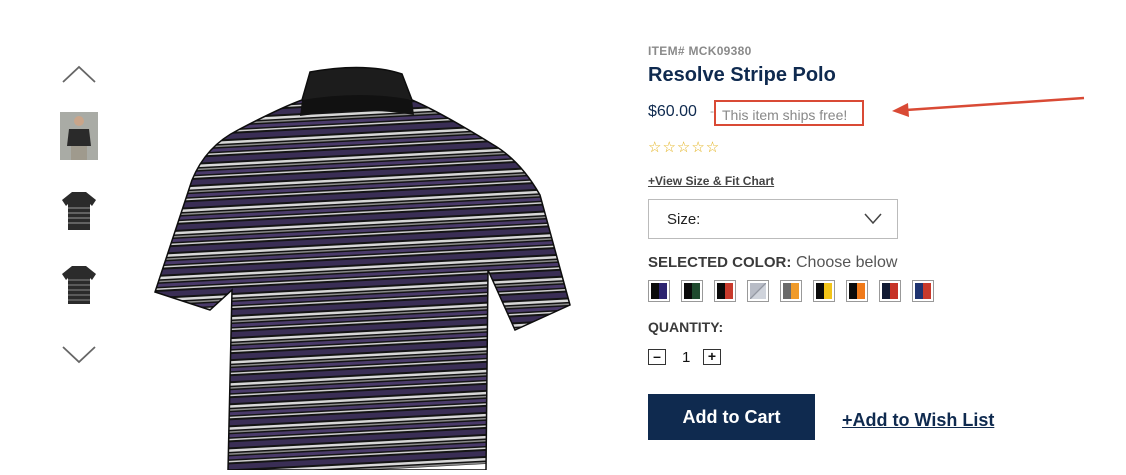  Describe the element at coordinates (672, 111) in the screenshot. I see `product-price: $60.00` at that location.